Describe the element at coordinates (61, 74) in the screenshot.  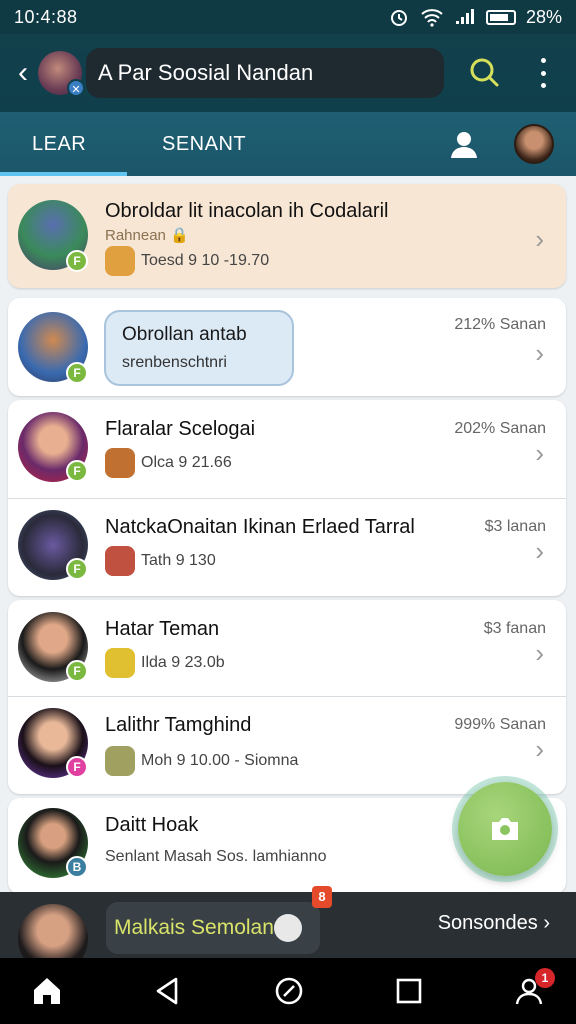
I see `chat-avatar: ✕` at that location.